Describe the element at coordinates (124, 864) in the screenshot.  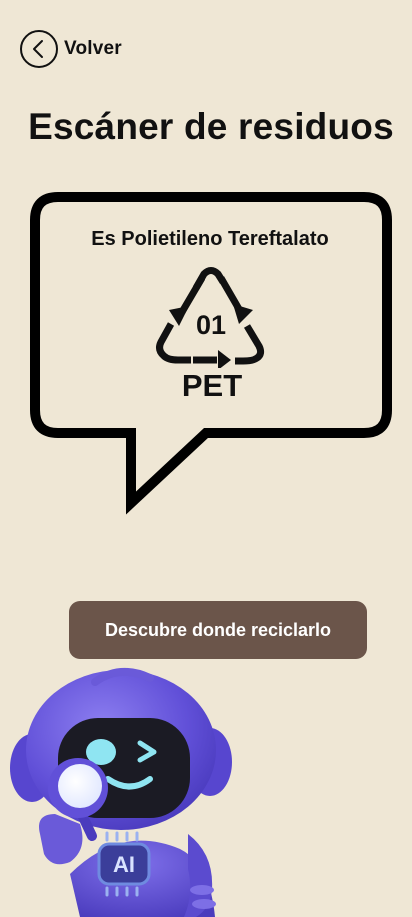
I see `ai-badge-label: AI` at that location.